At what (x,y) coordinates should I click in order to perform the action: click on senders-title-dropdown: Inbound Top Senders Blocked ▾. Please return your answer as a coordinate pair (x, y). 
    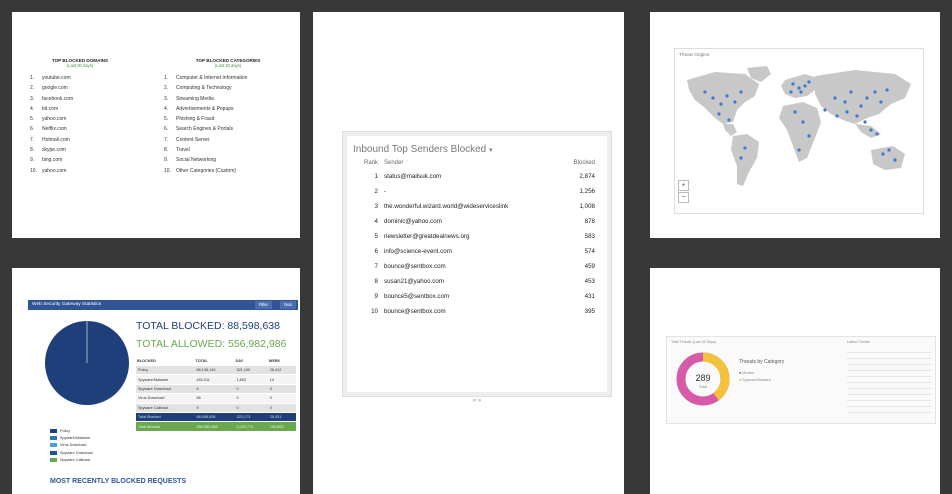
    Looking at the image, I should click on (477, 146).